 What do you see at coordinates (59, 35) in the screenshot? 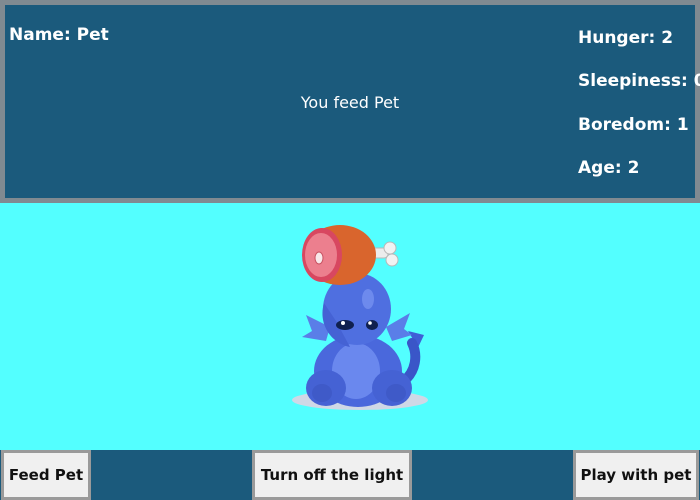
I see `pet-name-label: Name: Pet` at bounding box center [59, 35].